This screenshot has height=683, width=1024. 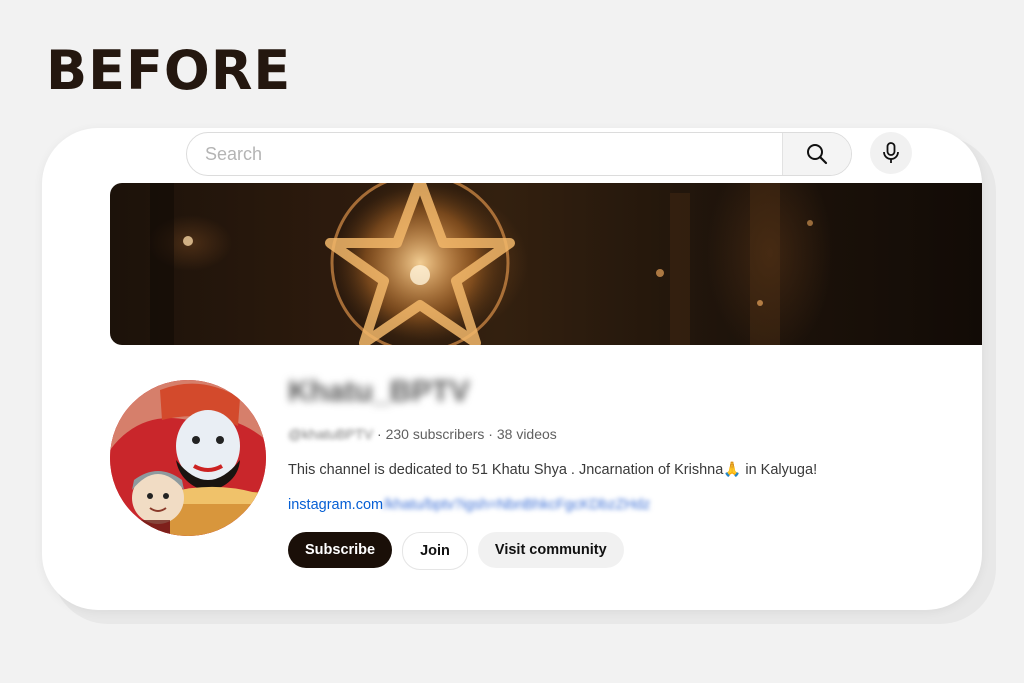 I want to click on channel-meta: @khatuBPTV · 230 subscribers · 38 videos, so click(x=422, y=434).